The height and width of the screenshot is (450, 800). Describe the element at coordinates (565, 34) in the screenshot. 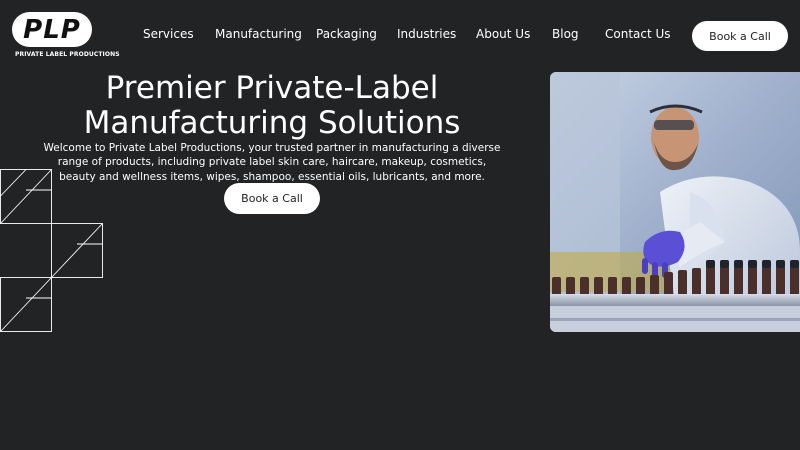

I see `nav-blog: Blog` at that location.